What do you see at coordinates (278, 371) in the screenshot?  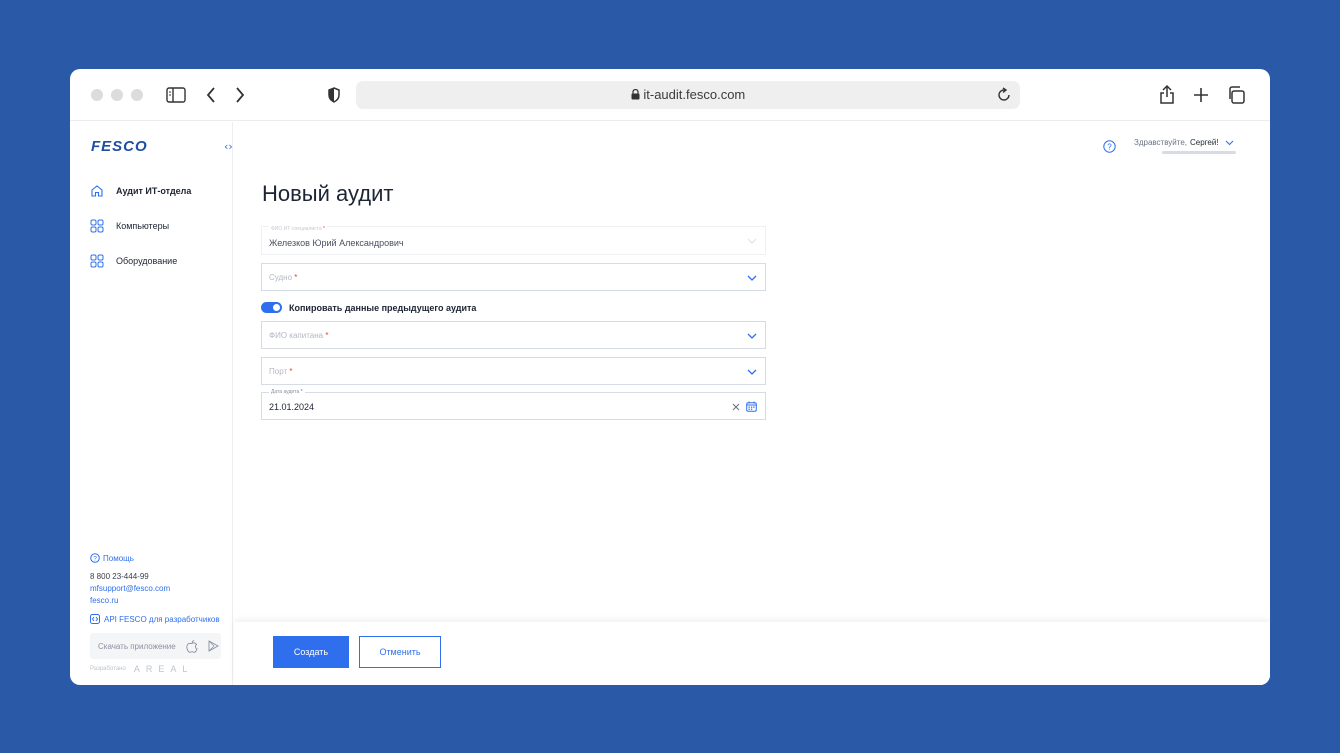 I see `port-placeholder: Порт` at bounding box center [278, 371].